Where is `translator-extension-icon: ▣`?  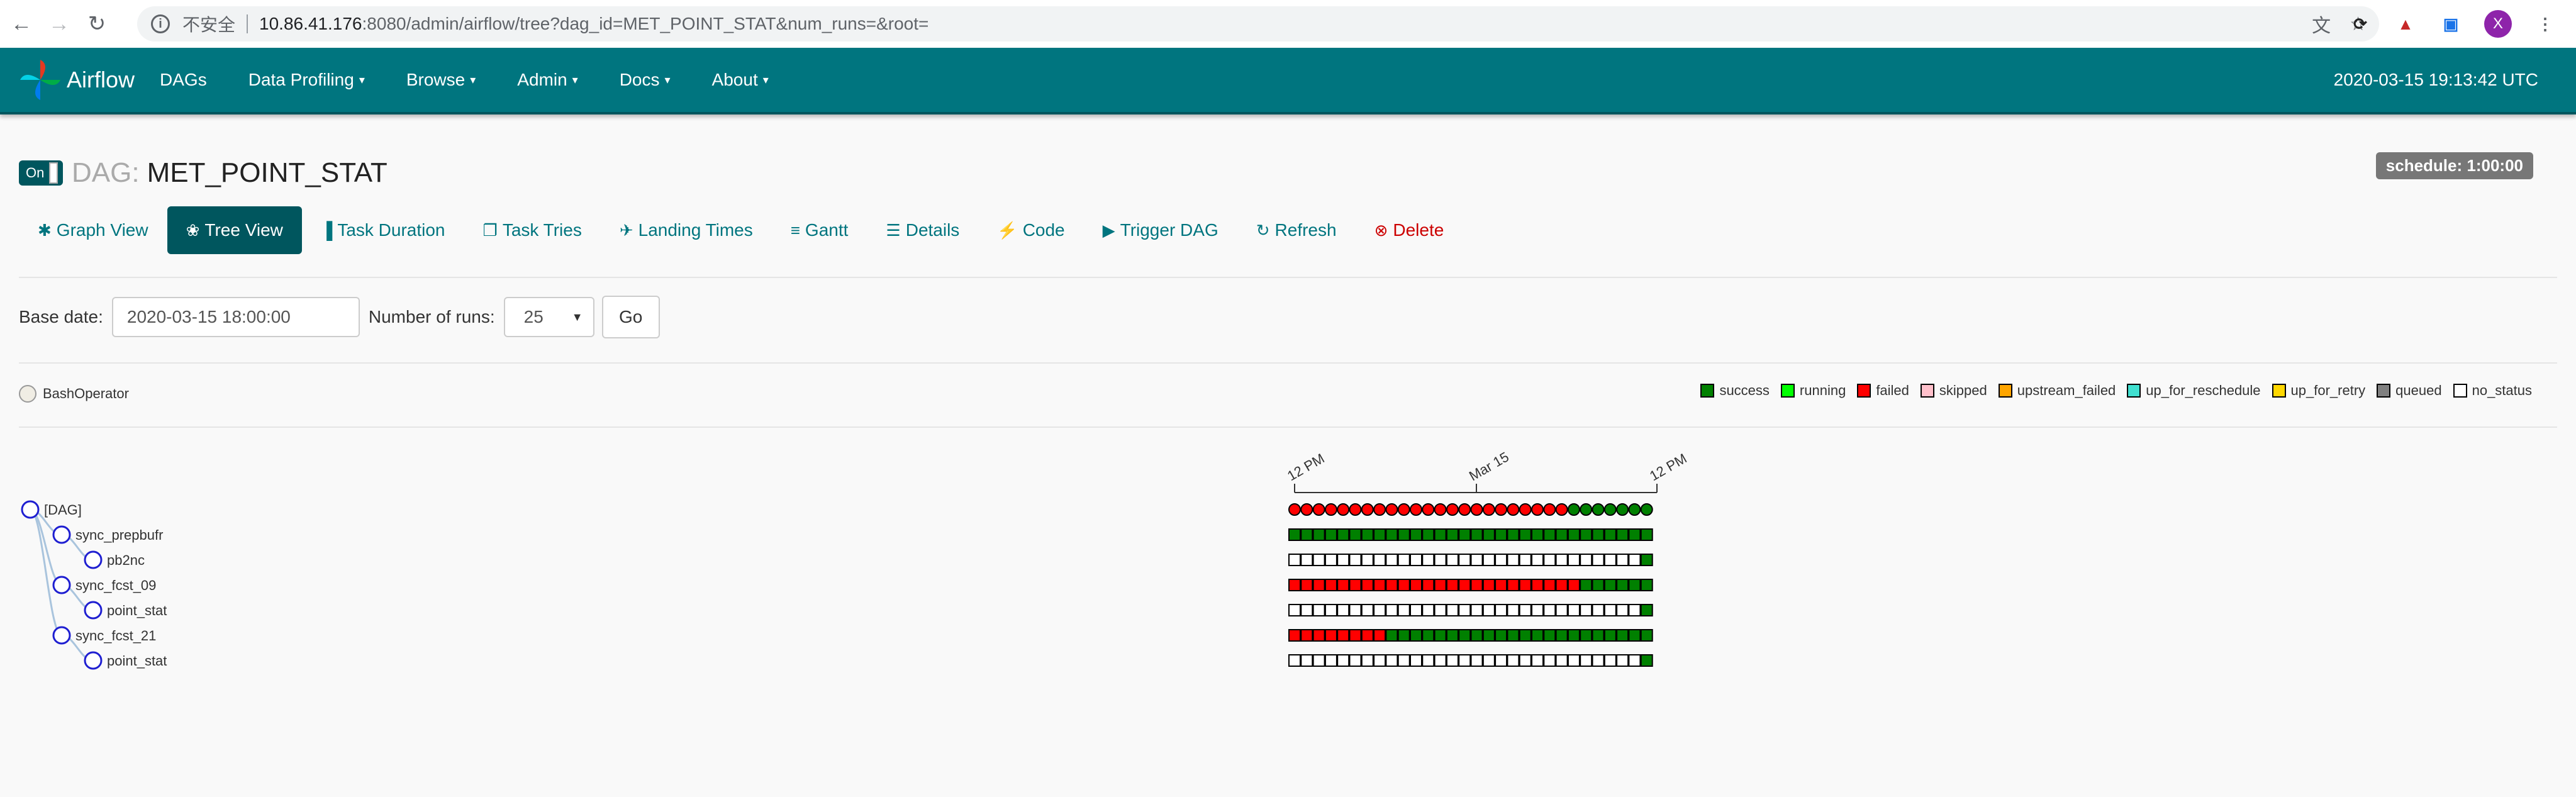 translator-extension-icon: ▣ is located at coordinates (2451, 24).